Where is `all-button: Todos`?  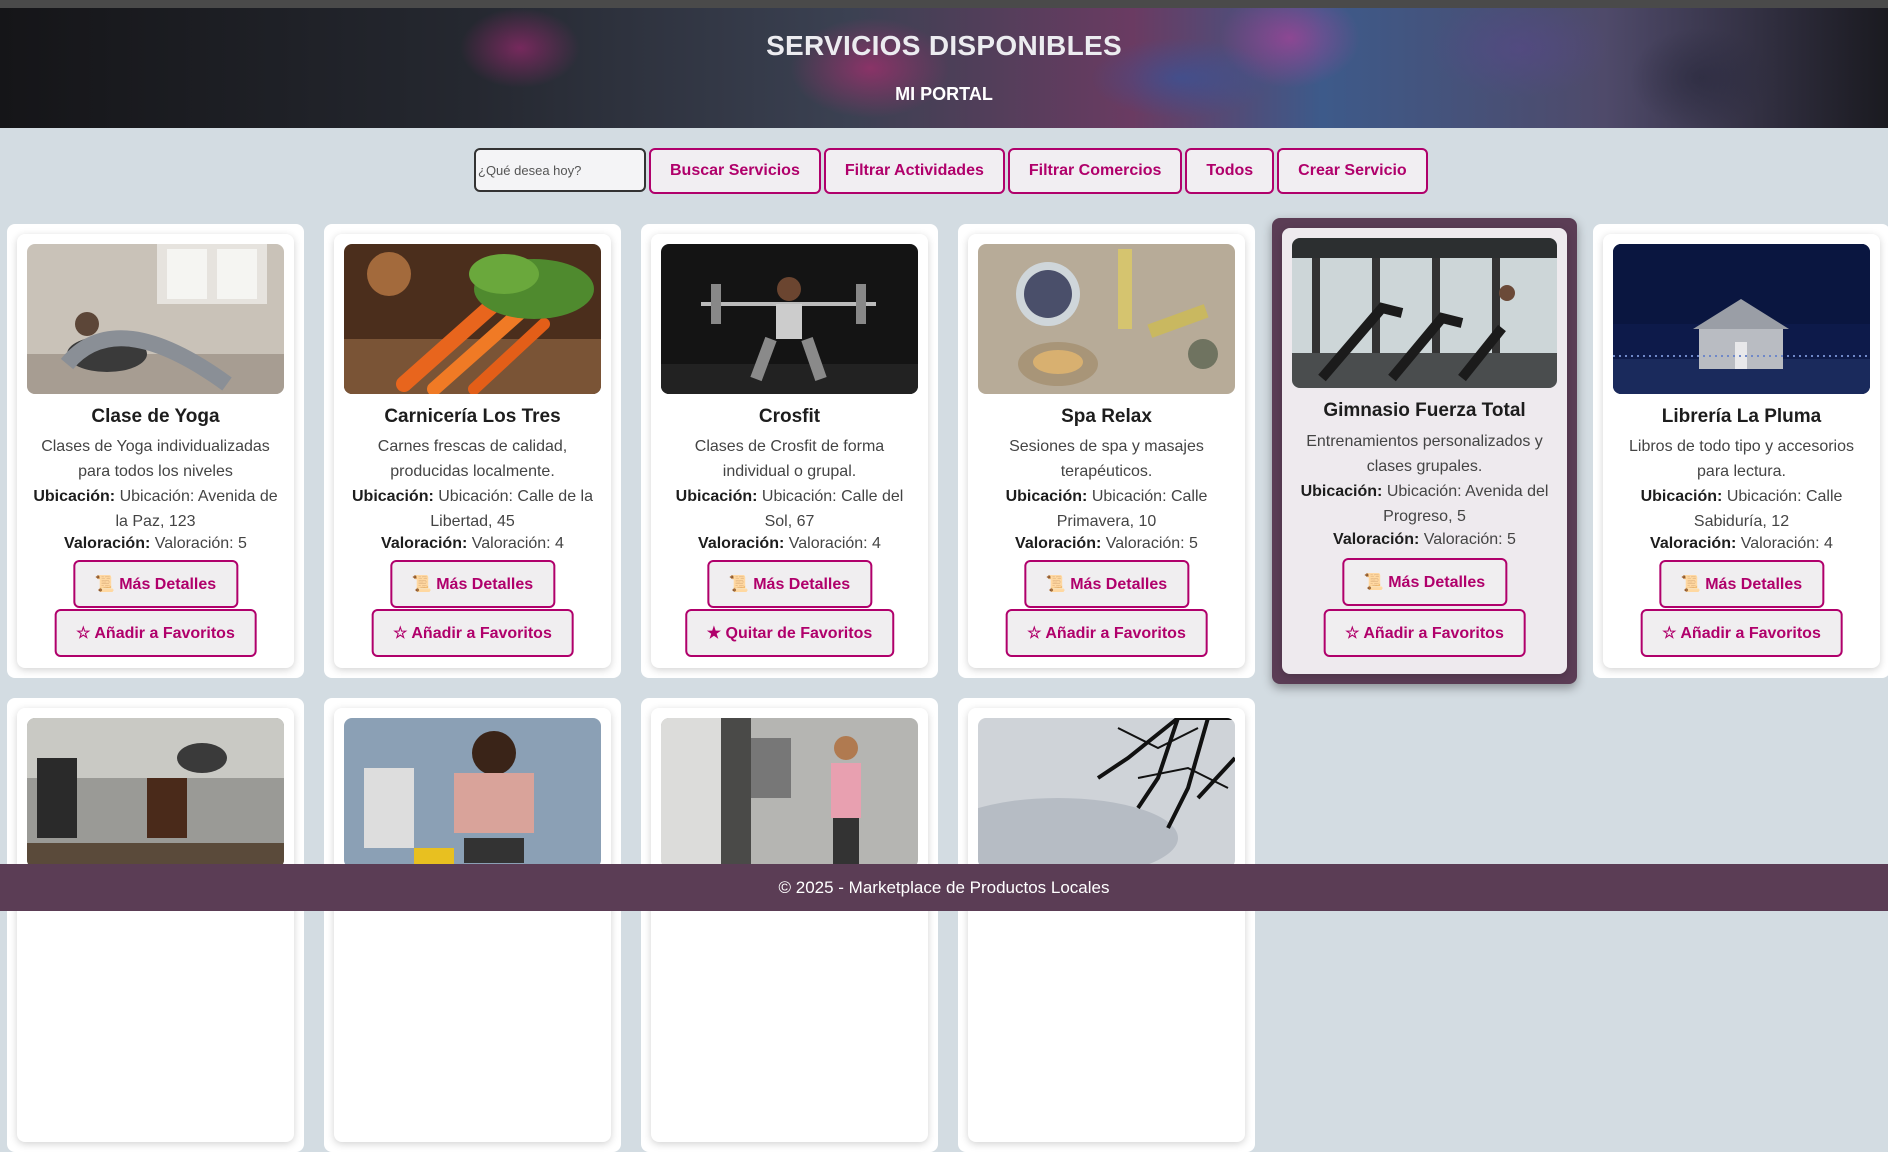 all-button: Todos is located at coordinates (1230, 171).